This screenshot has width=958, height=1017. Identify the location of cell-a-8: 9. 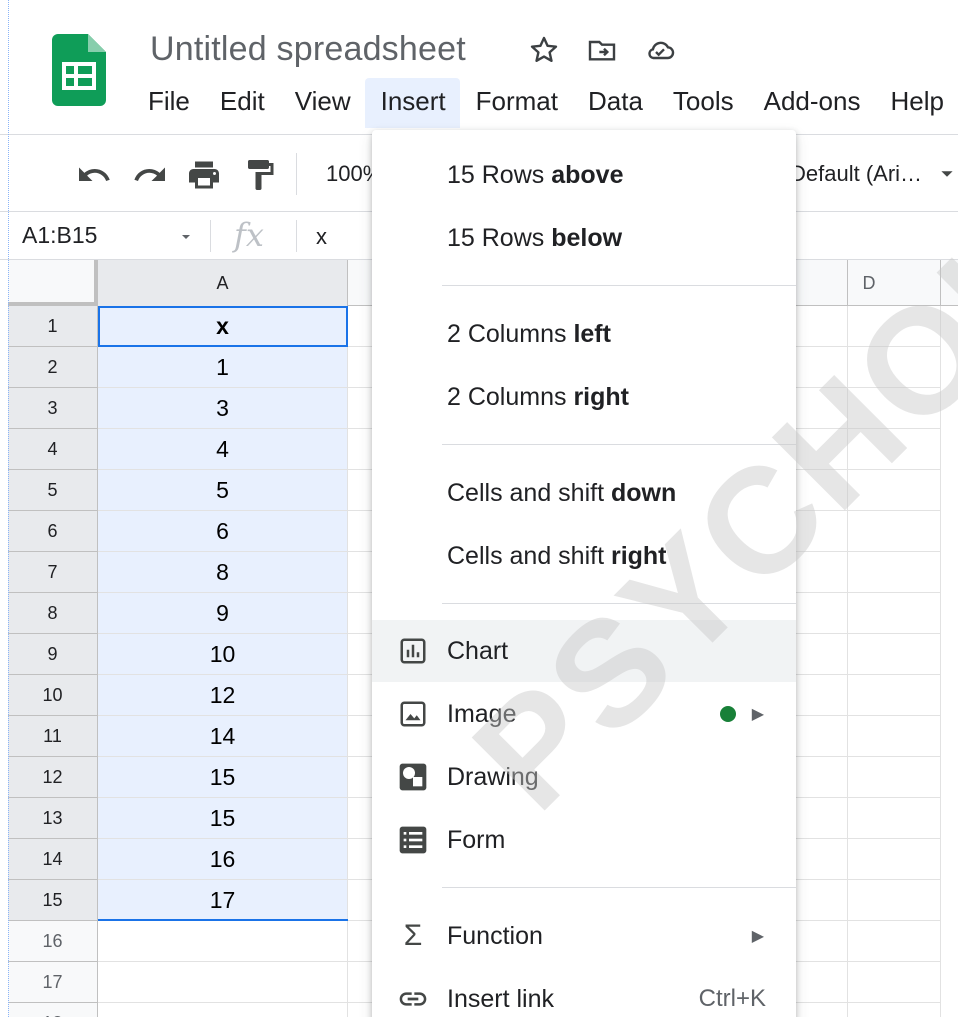
(223, 613).